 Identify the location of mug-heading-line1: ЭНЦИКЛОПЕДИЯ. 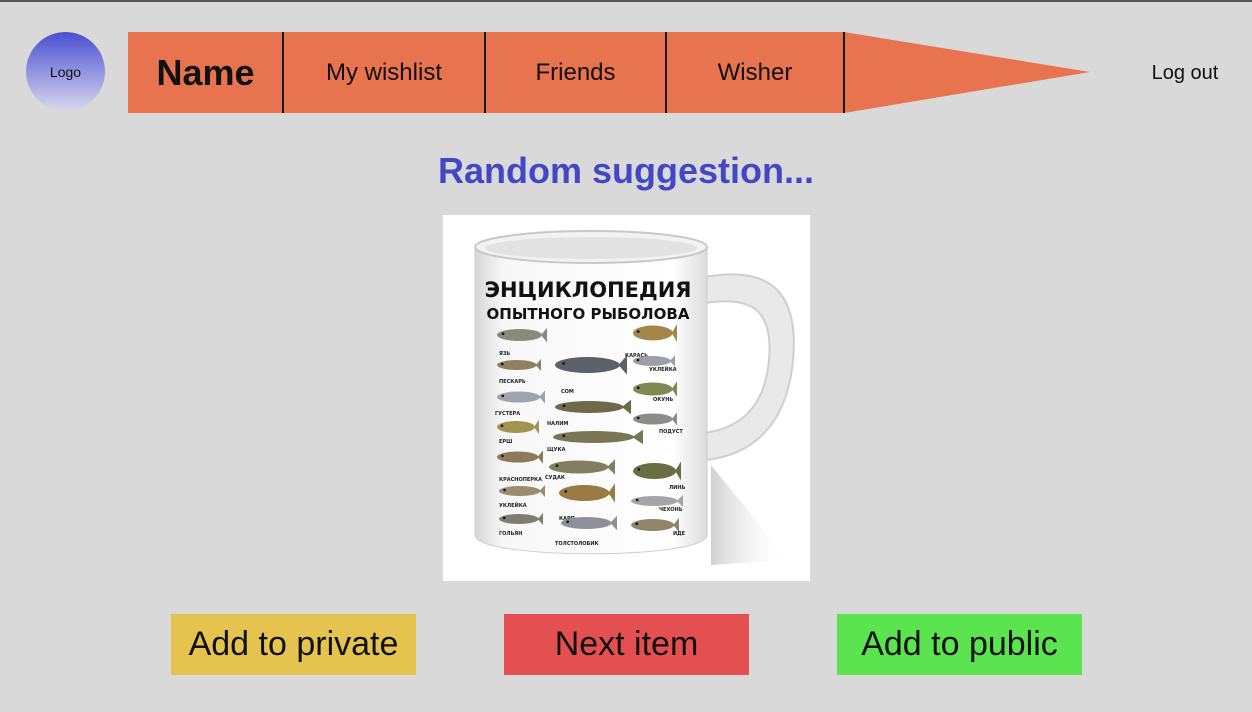
(588, 290).